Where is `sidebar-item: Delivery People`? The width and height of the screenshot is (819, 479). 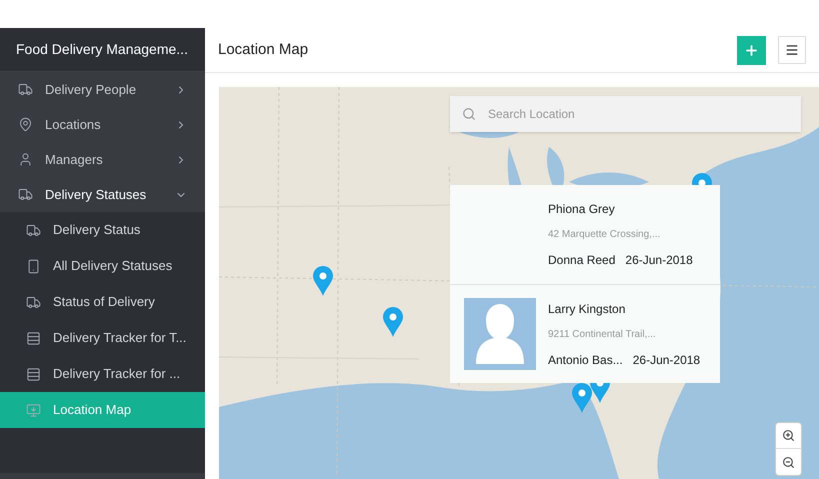
sidebar-item: Delivery People is located at coordinates (102, 89).